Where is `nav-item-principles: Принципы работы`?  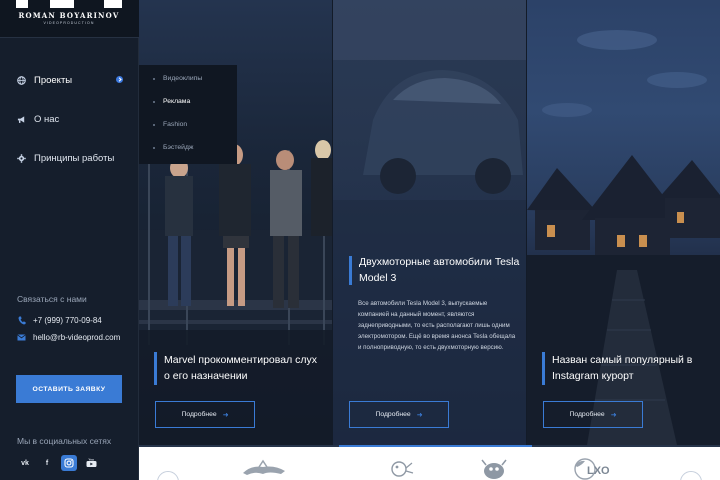
nav-item-principles: Принципы работы is located at coordinates (69, 158).